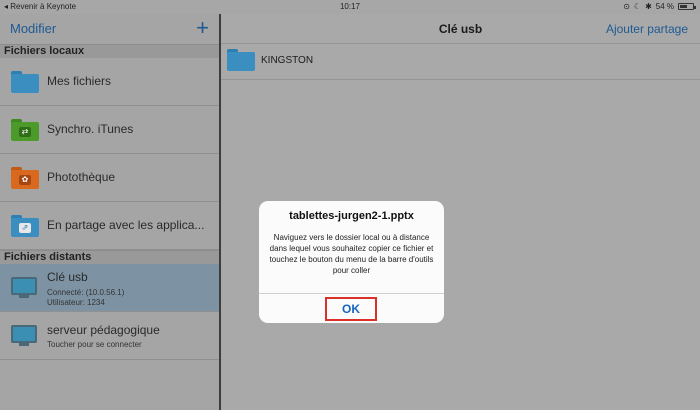 The image size is (700, 410). I want to click on battery-percent: 54 %, so click(664, 6).